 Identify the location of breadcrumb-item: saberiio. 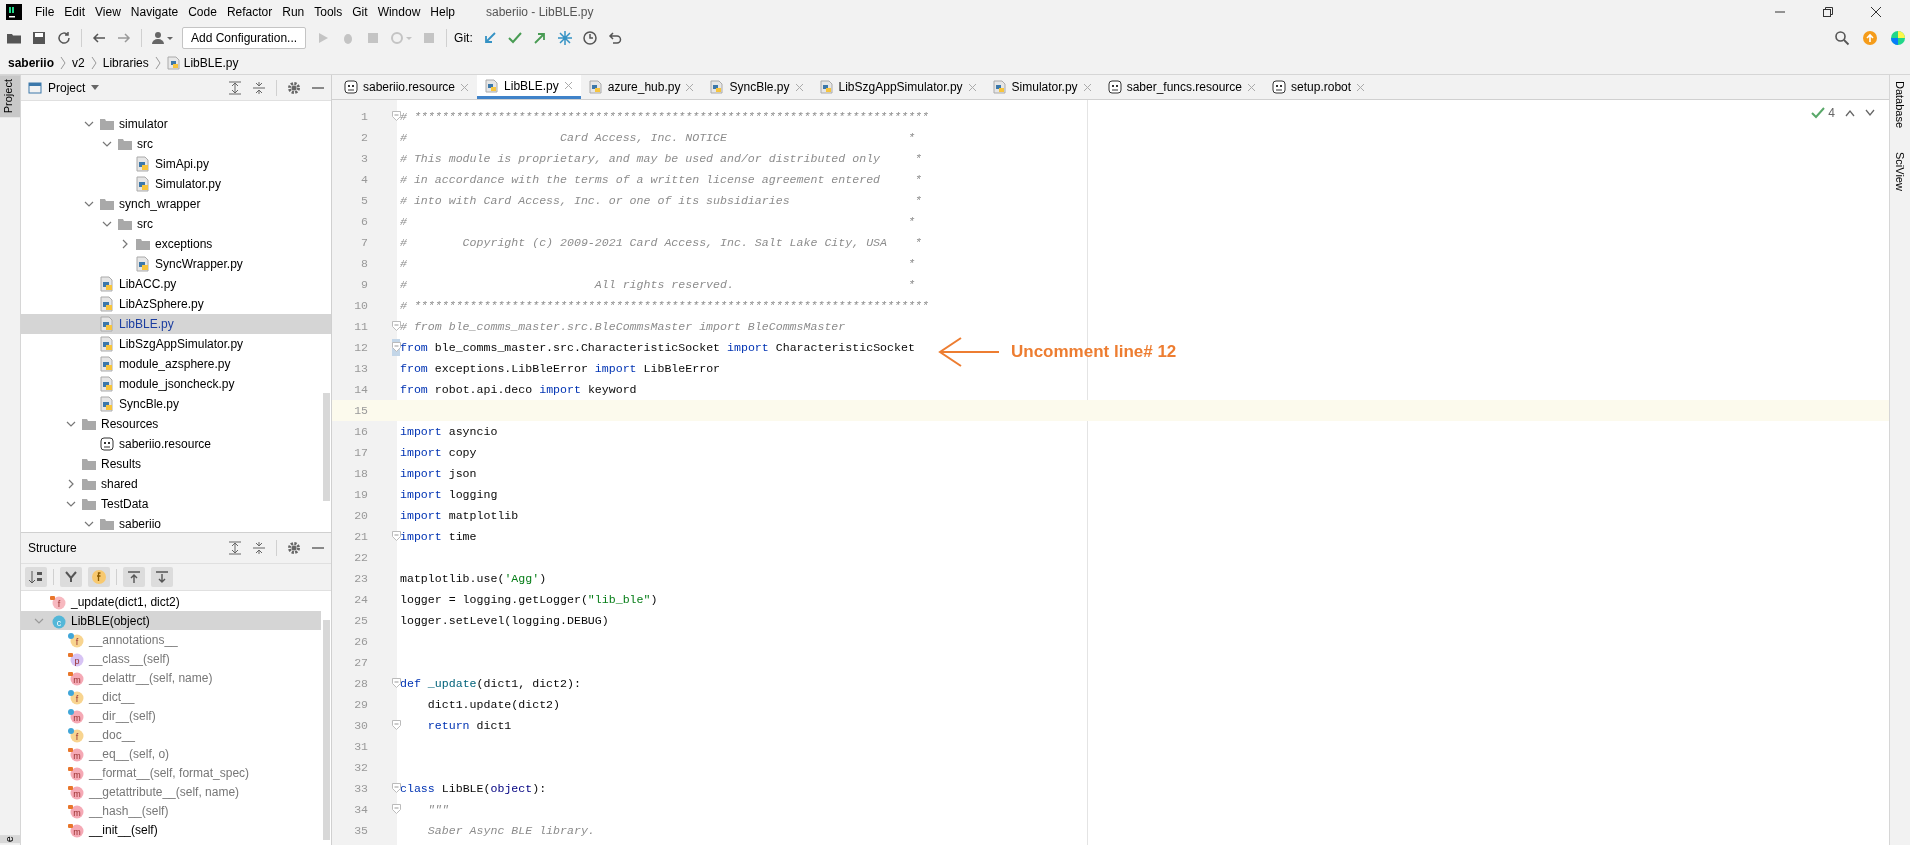
(31, 62).